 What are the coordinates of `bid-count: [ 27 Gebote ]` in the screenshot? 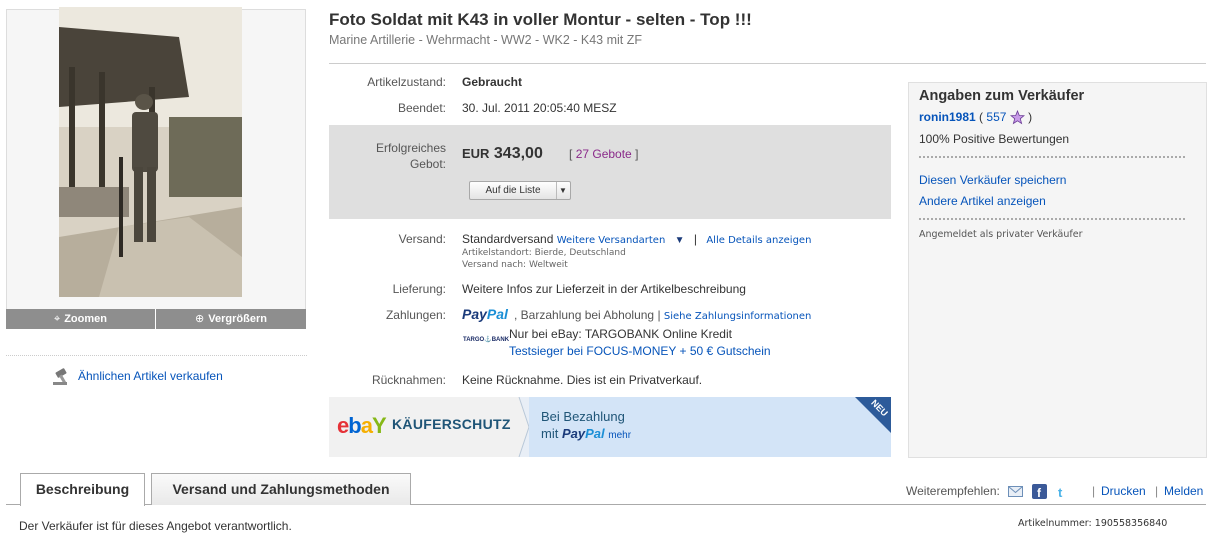 It's located at (603, 154).